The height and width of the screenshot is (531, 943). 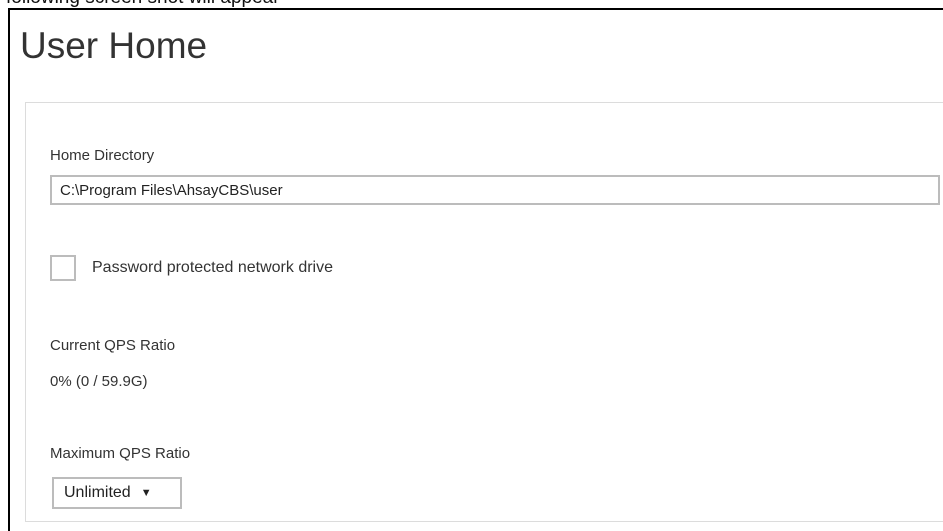 What do you see at coordinates (495, 190) in the screenshot?
I see `home-directory-input` at bounding box center [495, 190].